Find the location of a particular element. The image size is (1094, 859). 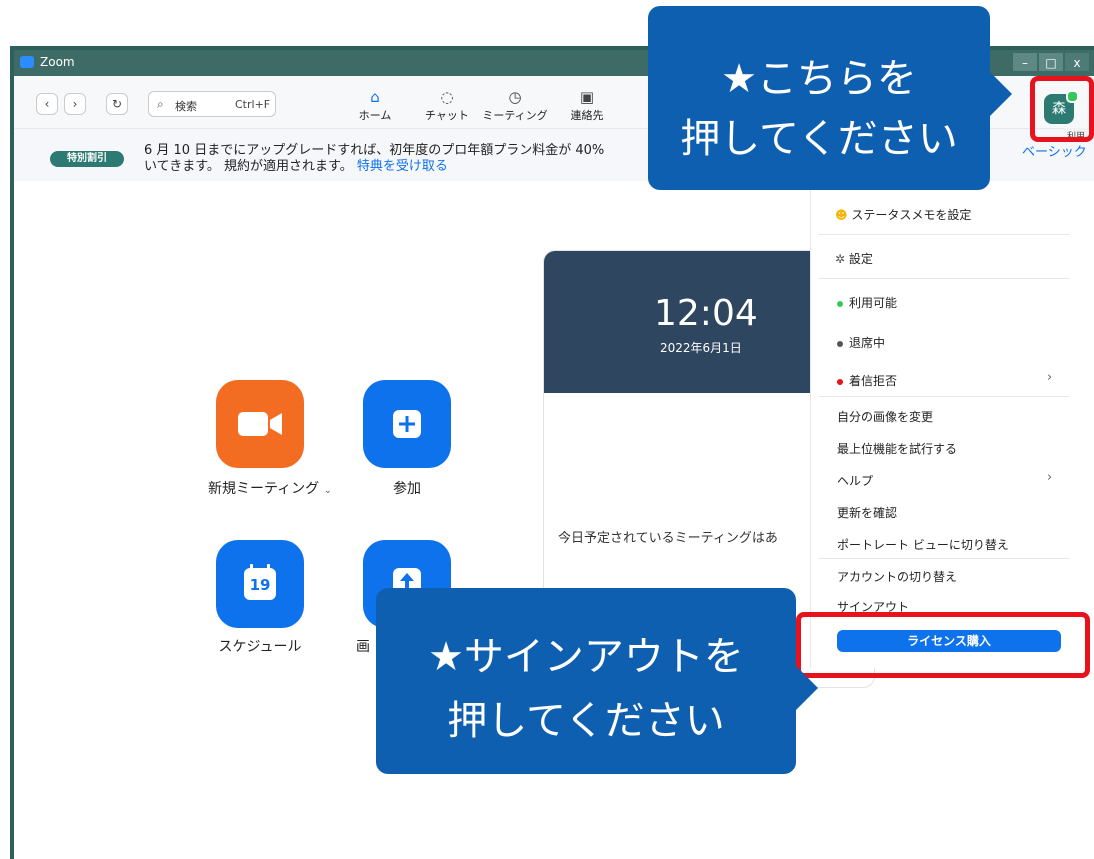

away-dot-icon is located at coordinates (840, 343).